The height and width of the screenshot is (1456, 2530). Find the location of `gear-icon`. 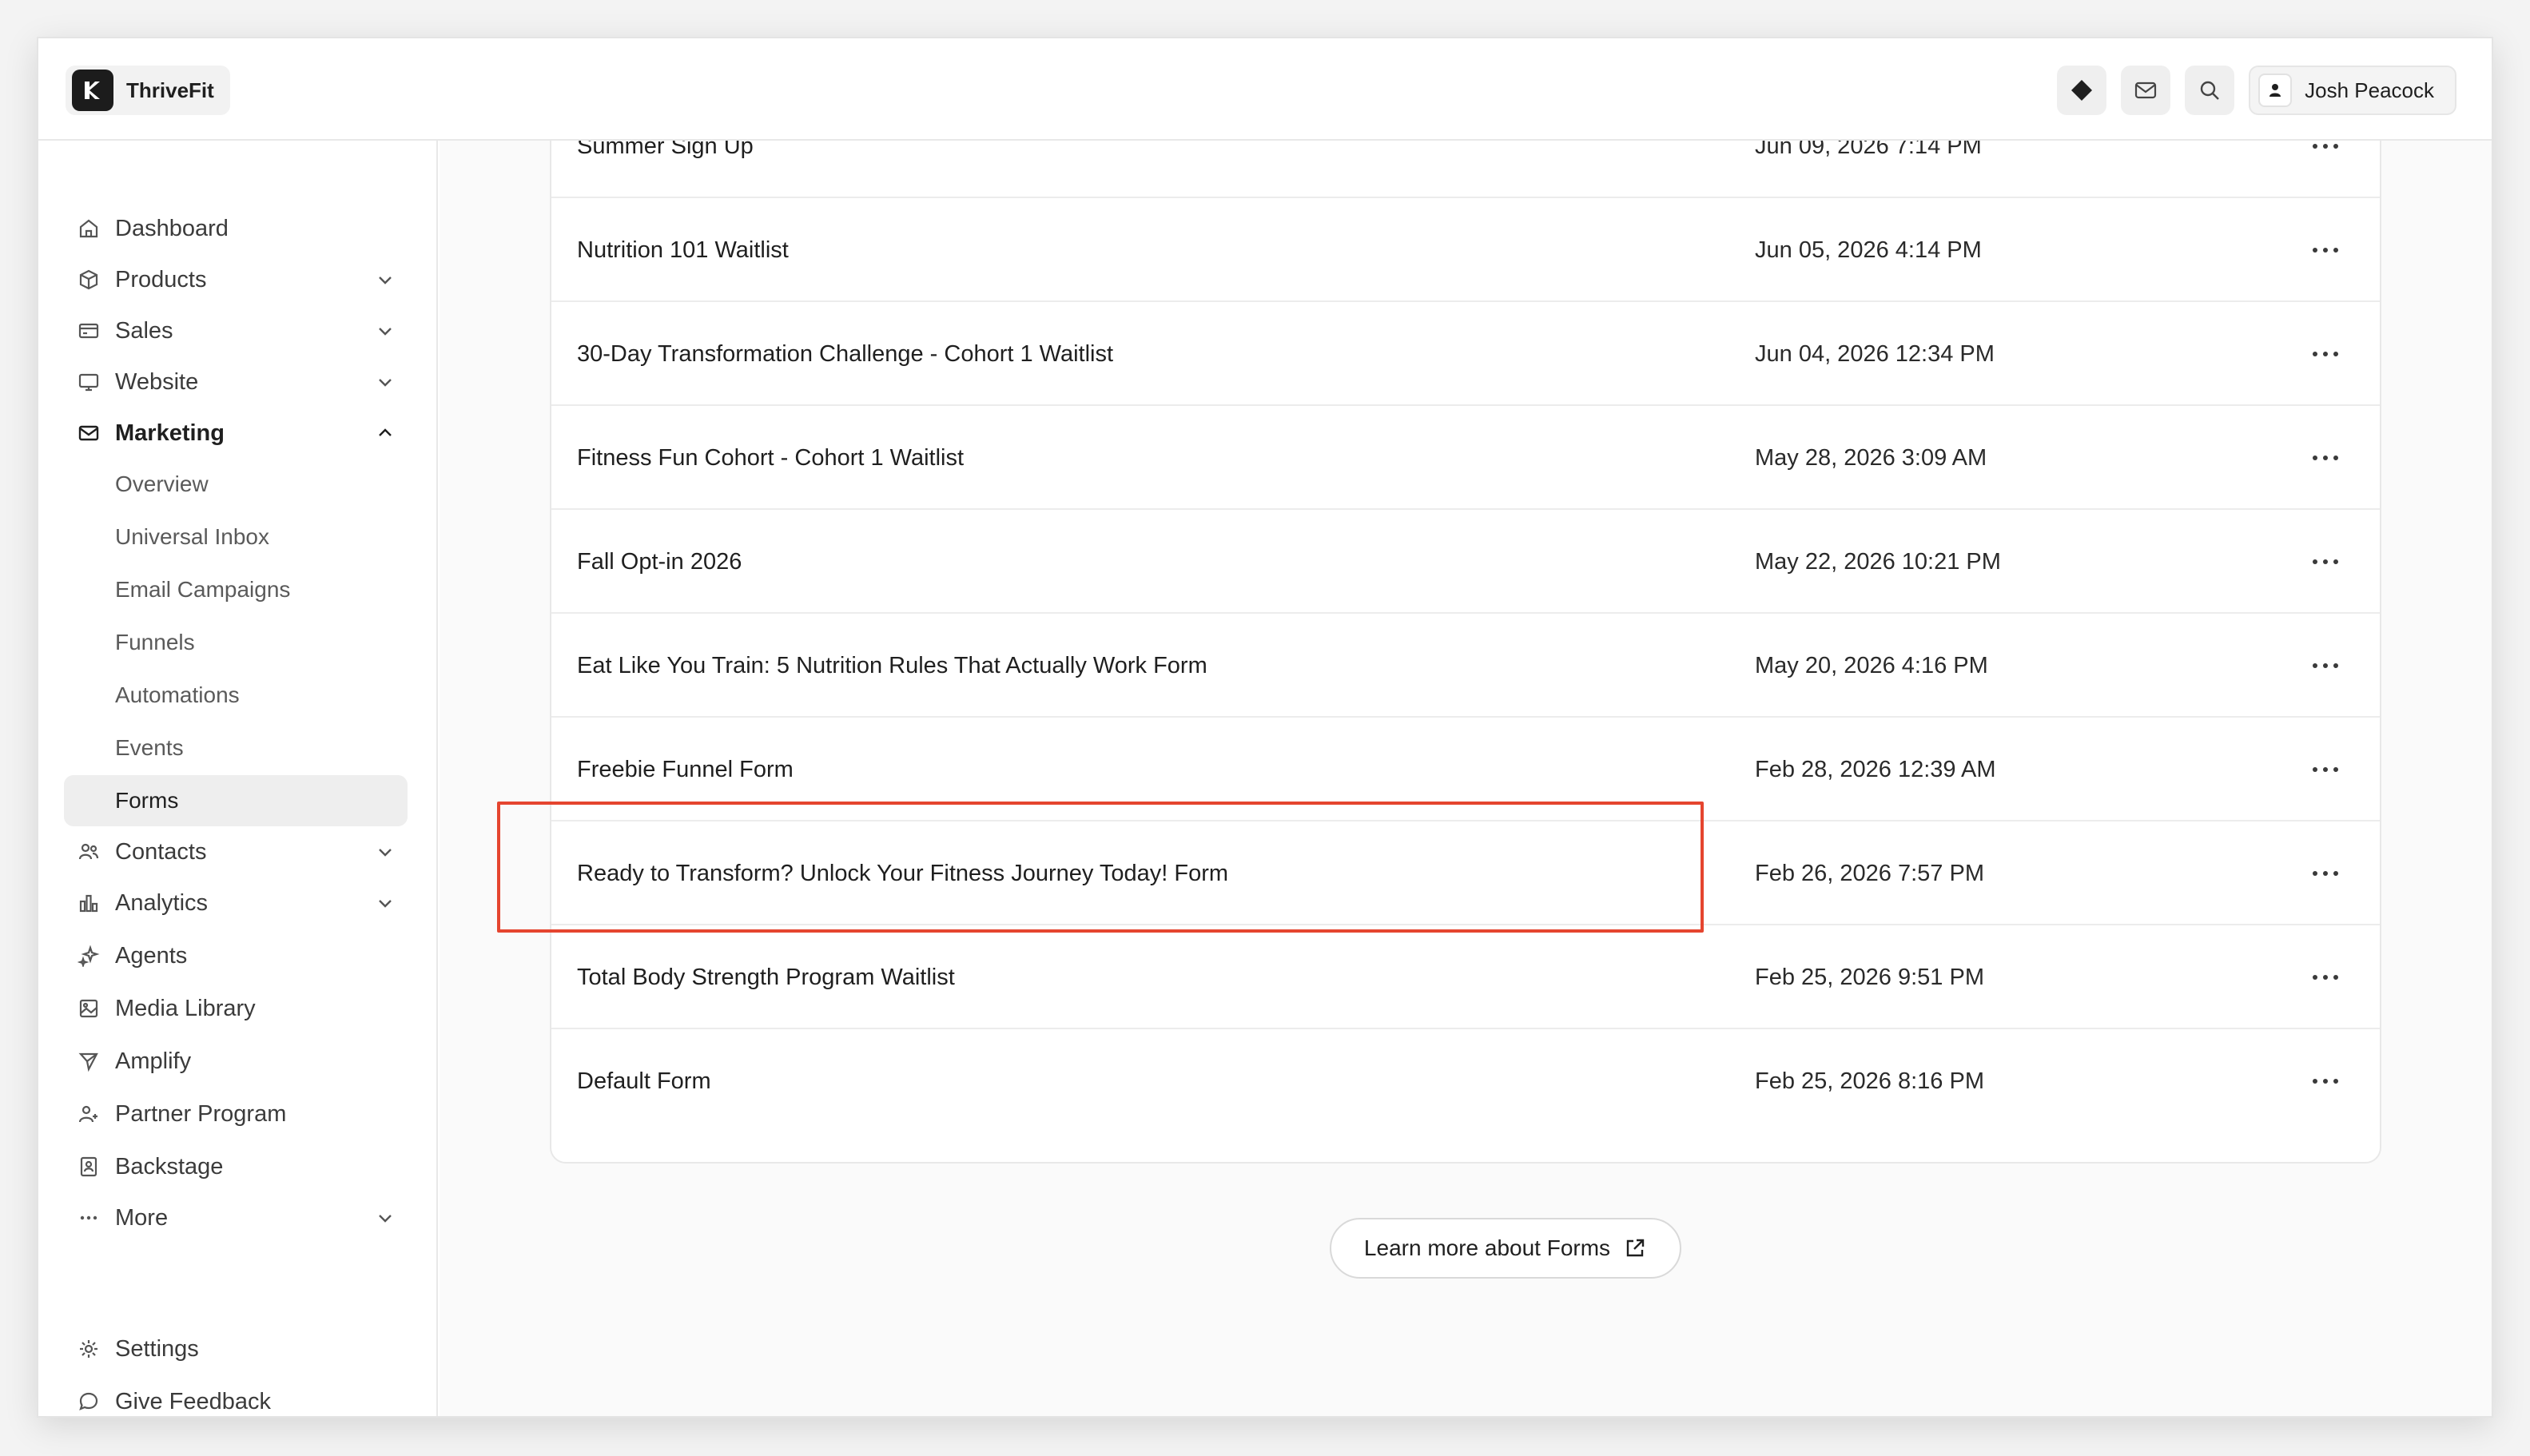

gear-icon is located at coordinates (89, 1349).